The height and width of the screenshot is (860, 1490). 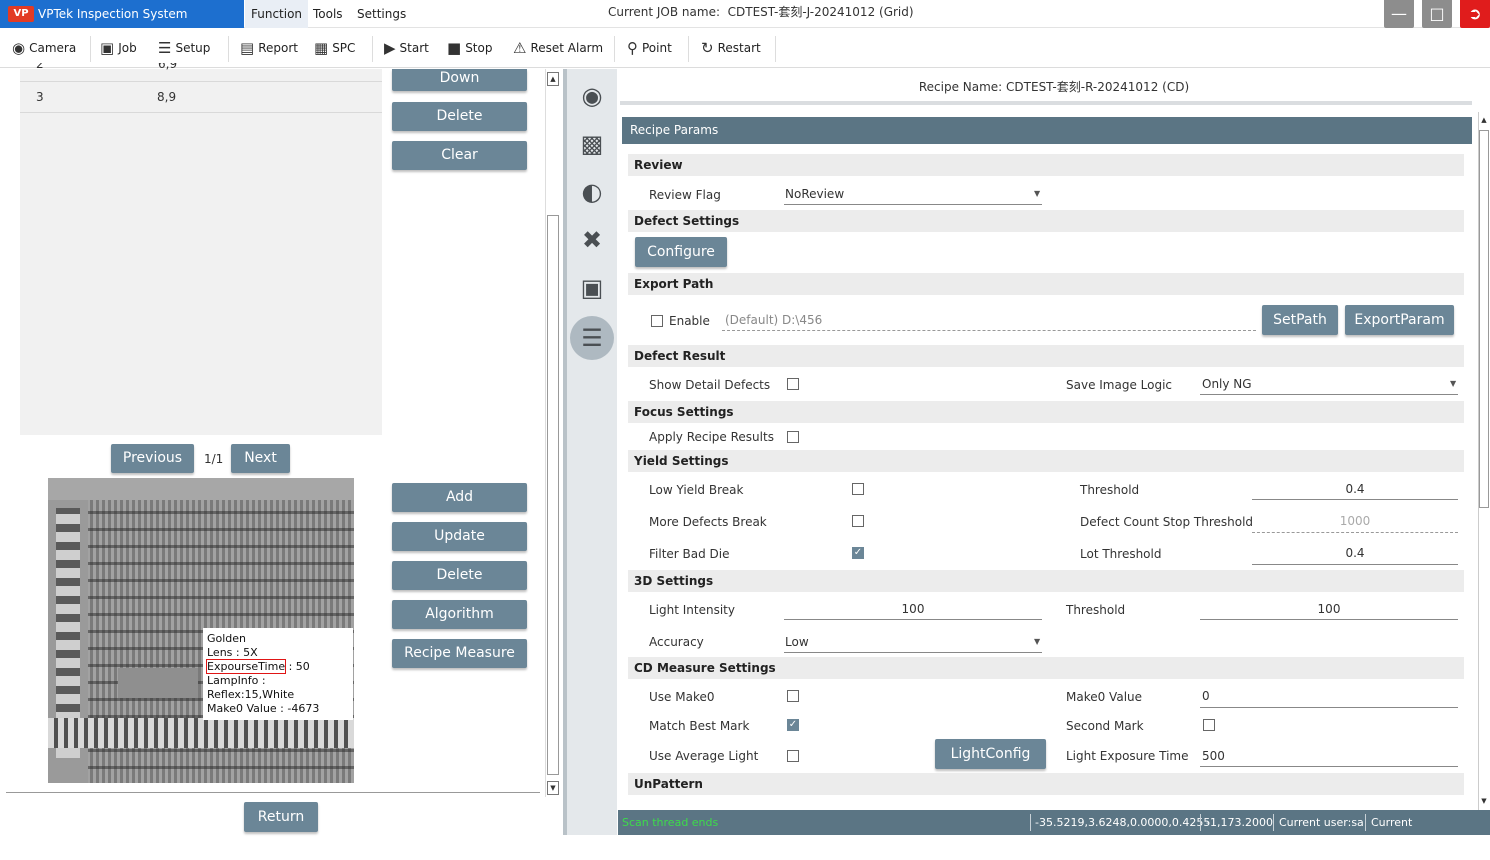 What do you see at coordinates (44, 48) in the screenshot?
I see `camera-button: ◉ Camera` at bounding box center [44, 48].